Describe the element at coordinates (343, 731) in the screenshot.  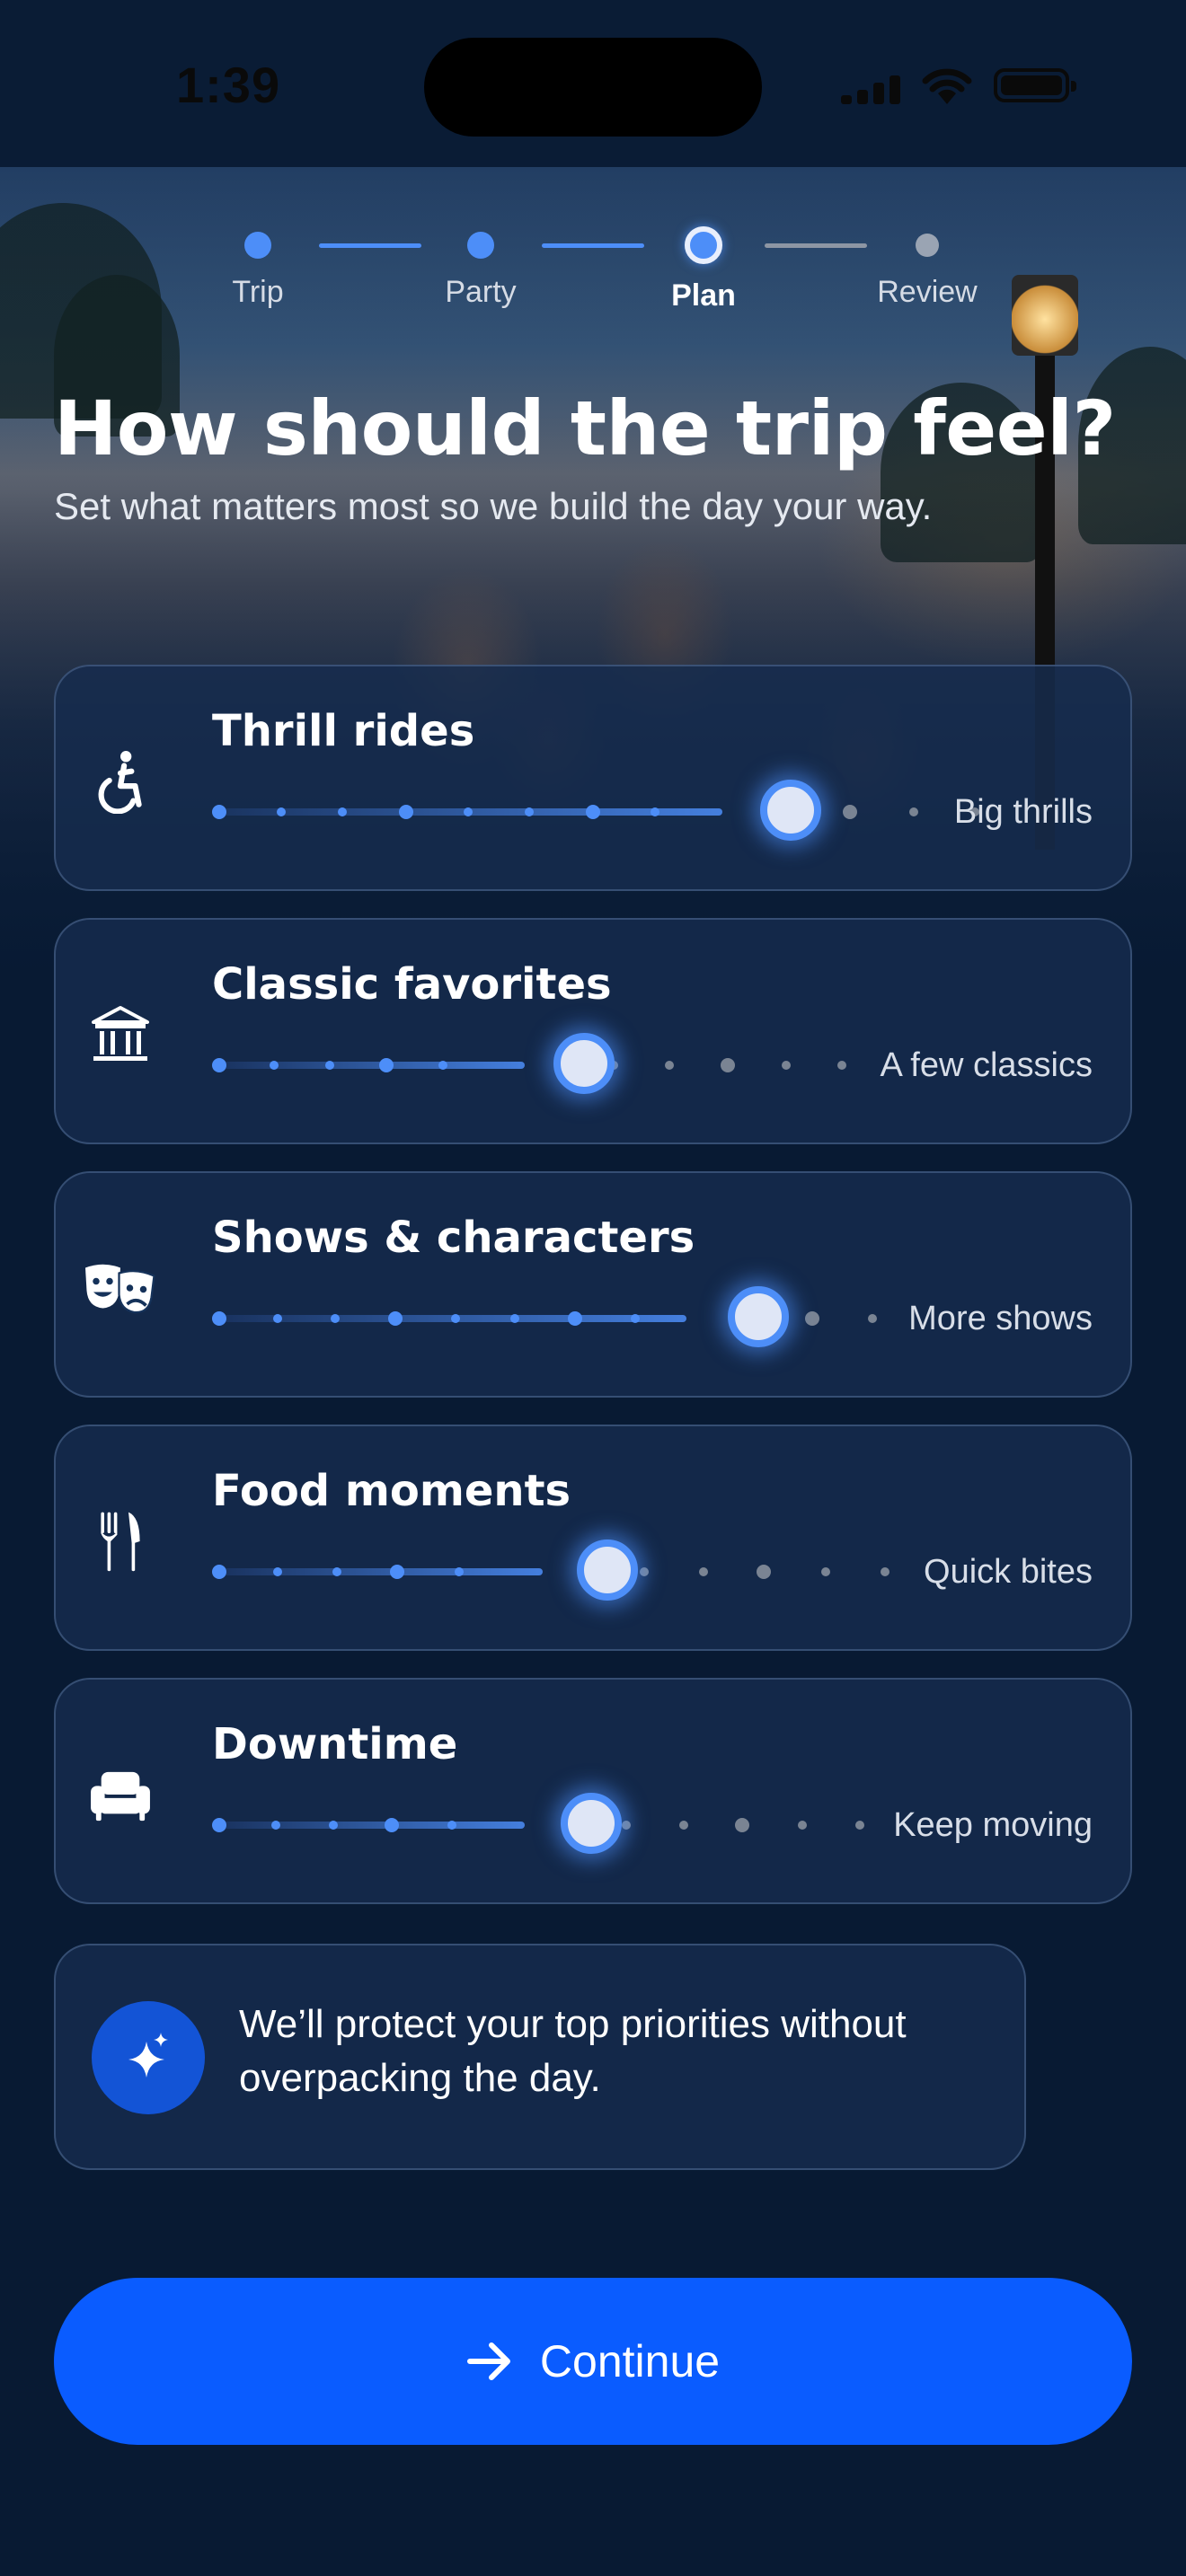
I see `card-title: Thrill rides` at that location.